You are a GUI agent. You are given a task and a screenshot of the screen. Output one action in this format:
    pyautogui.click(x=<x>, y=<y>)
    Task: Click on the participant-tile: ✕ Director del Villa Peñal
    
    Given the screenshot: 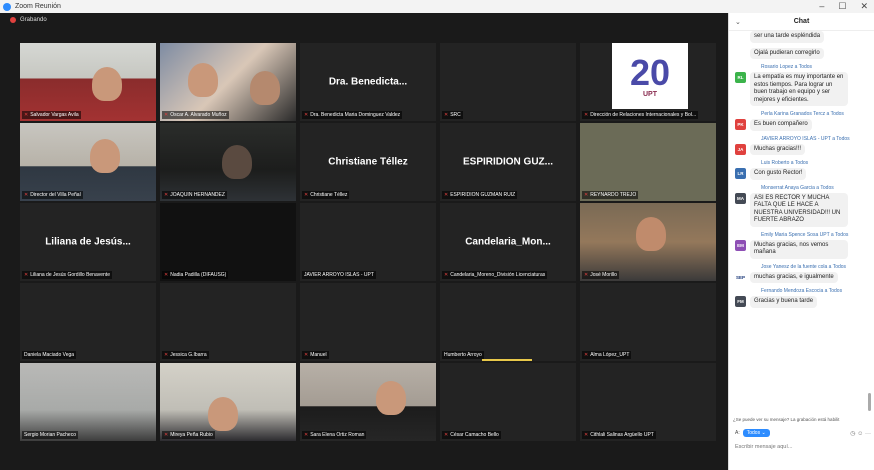 What is the action you would take?
    pyautogui.click(x=88, y=162)
    